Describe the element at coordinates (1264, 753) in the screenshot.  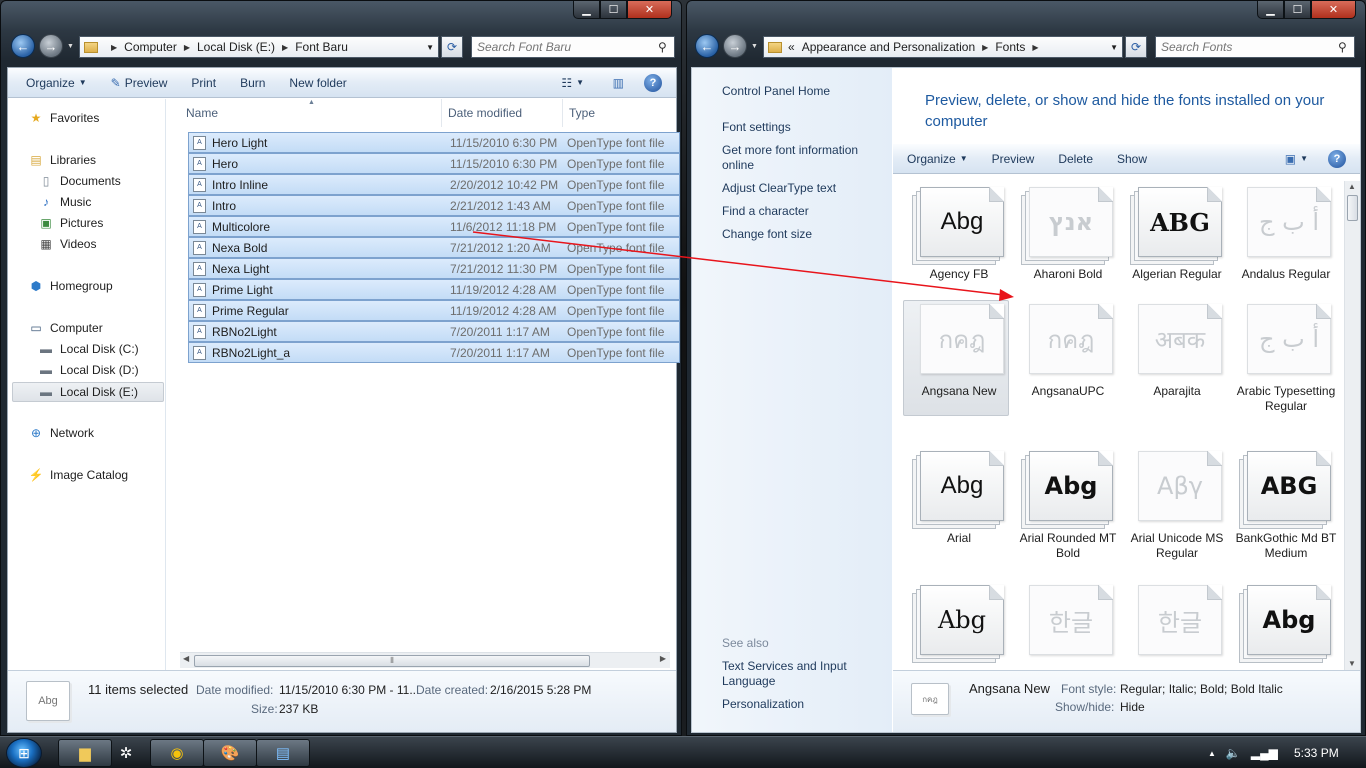
I see `network-signal-icon: ▂▄▆` at that location.